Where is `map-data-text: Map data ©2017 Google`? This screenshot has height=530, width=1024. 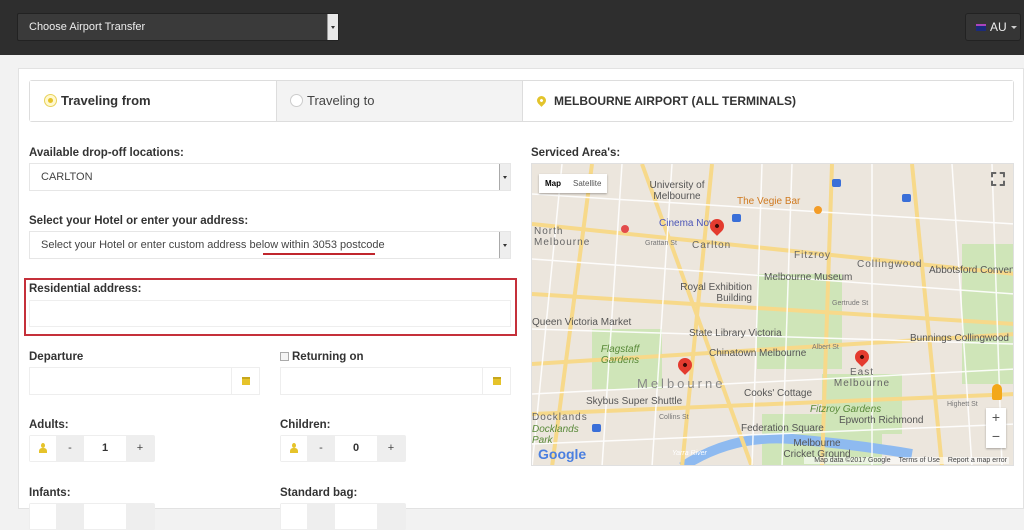 map-data-text: Map data ©2017 Google is located at coordinates (852, 460).